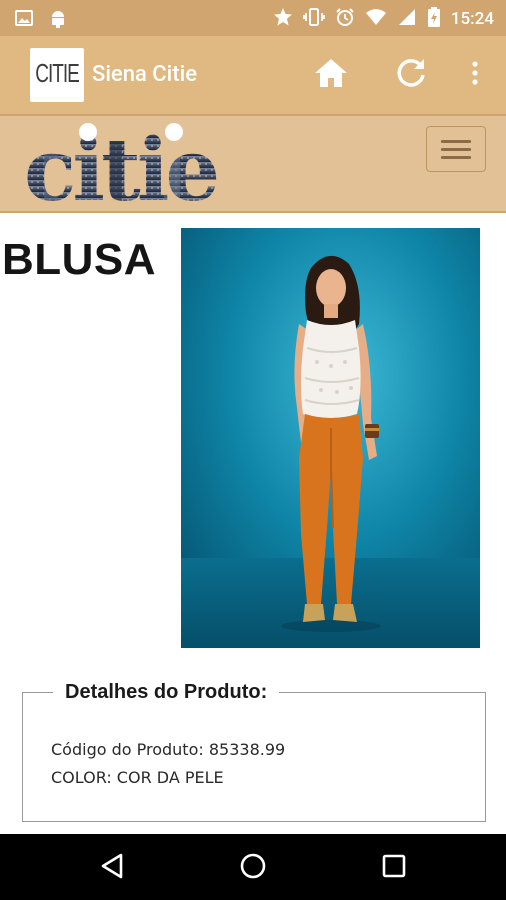 The width and height of the screenshot is (506, 900). I want to click on overflow-menu-icon, so click(475, 75).